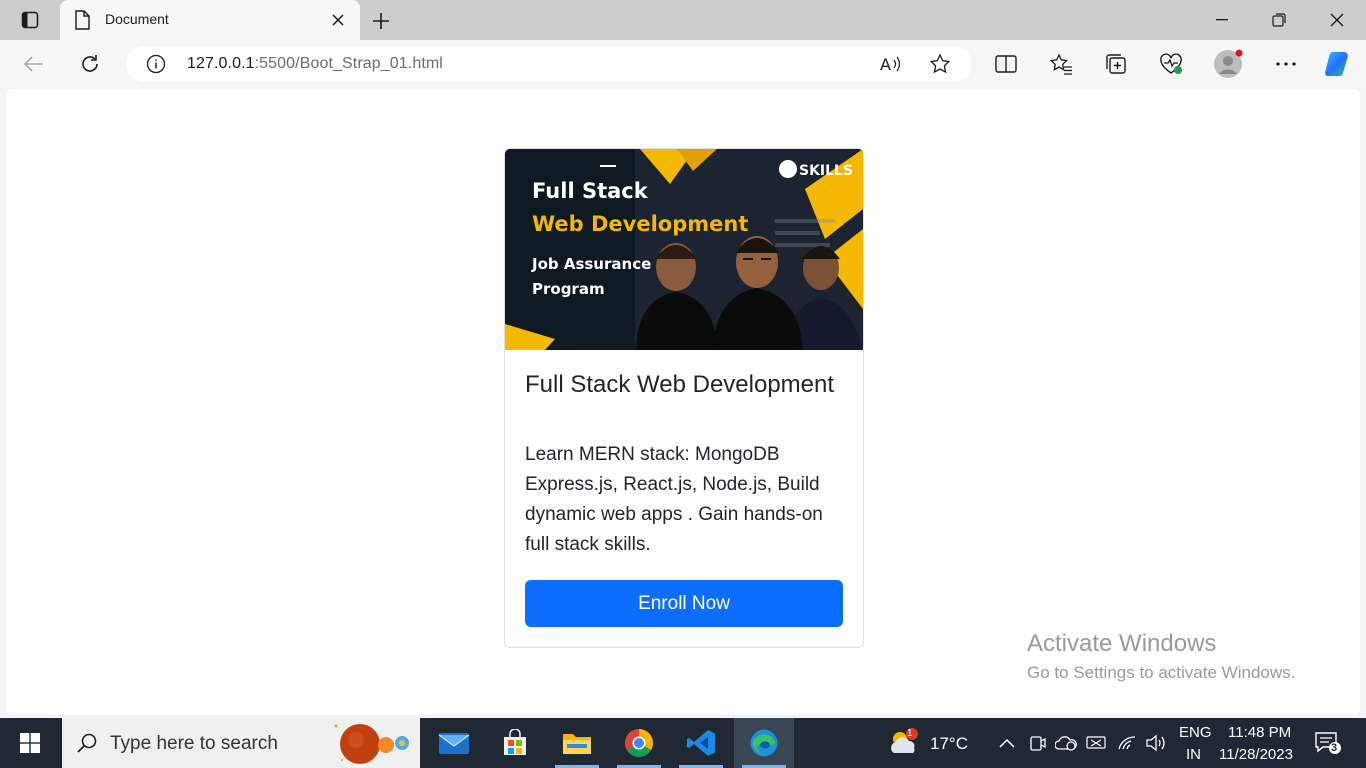 The height and width of the screenshot is (768, 1366). What do you see at coordinates (30, 743) in the screenshot?
I see `windows-start-icon` at bounding box center [30, 743].